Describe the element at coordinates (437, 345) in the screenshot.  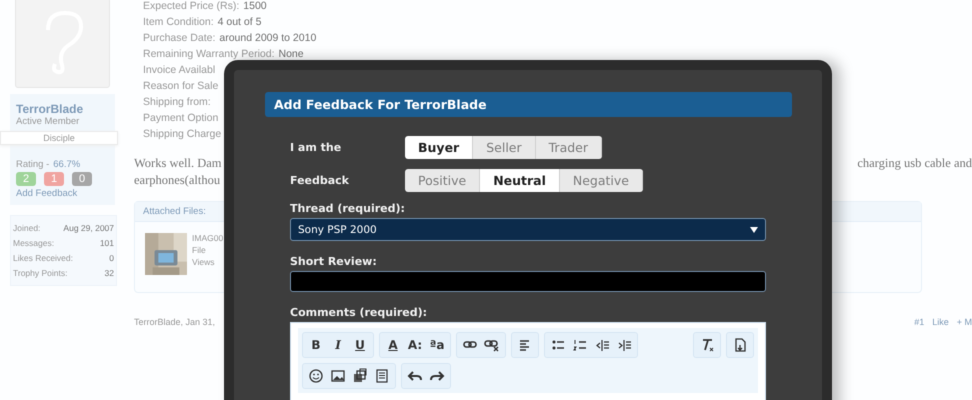
I see `format-button: ªa` at that location.